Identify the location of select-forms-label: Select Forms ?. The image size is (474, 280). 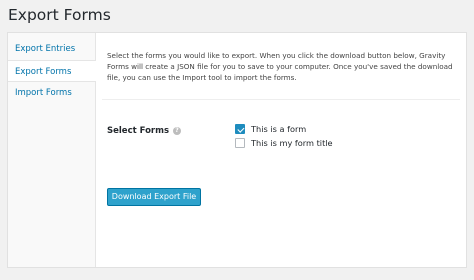
(144, 131).